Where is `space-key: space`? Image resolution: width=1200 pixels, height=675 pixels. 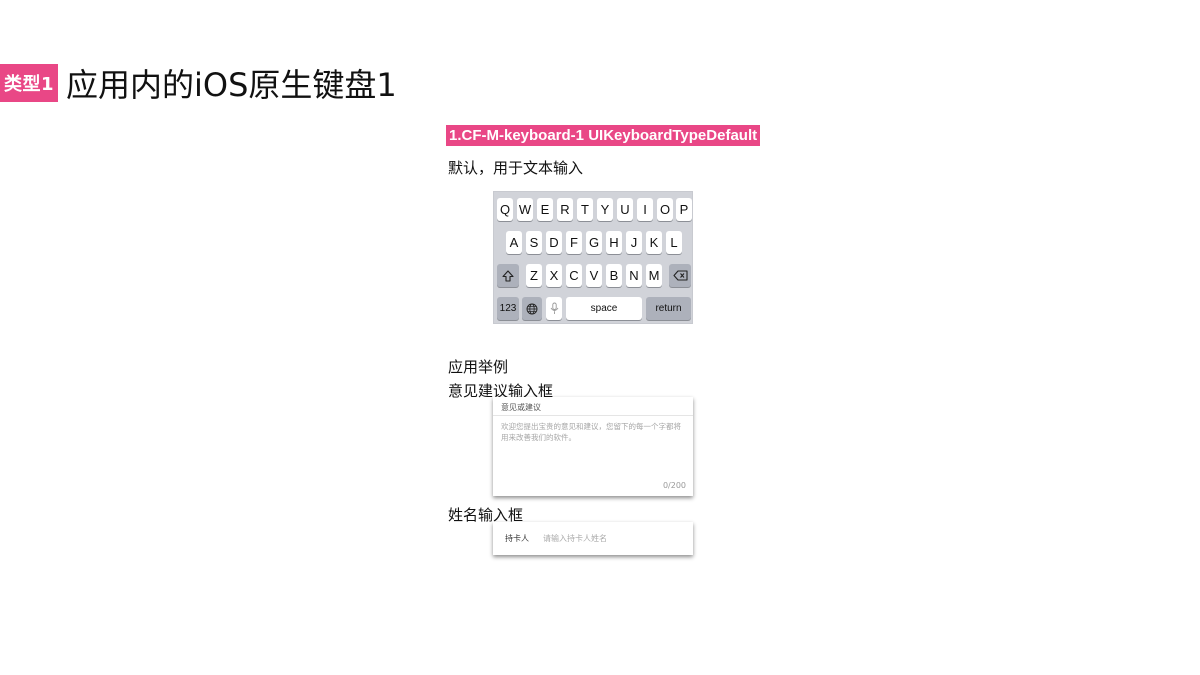
space-key: space is located at coordinates (604, 308).